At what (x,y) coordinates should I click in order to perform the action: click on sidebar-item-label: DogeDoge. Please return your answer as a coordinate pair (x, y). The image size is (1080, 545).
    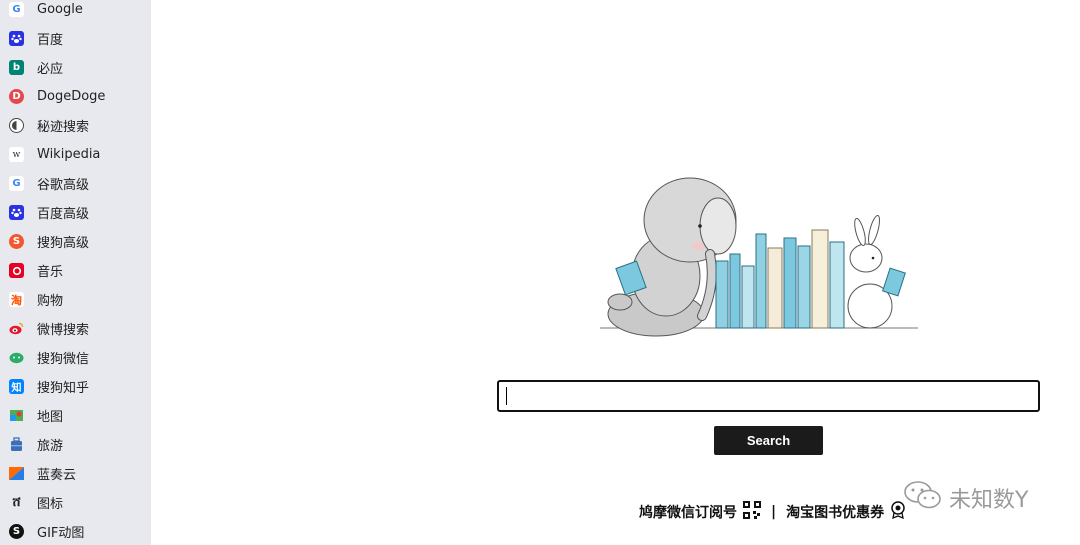
    Looking at the image, I should click on (71, 96).